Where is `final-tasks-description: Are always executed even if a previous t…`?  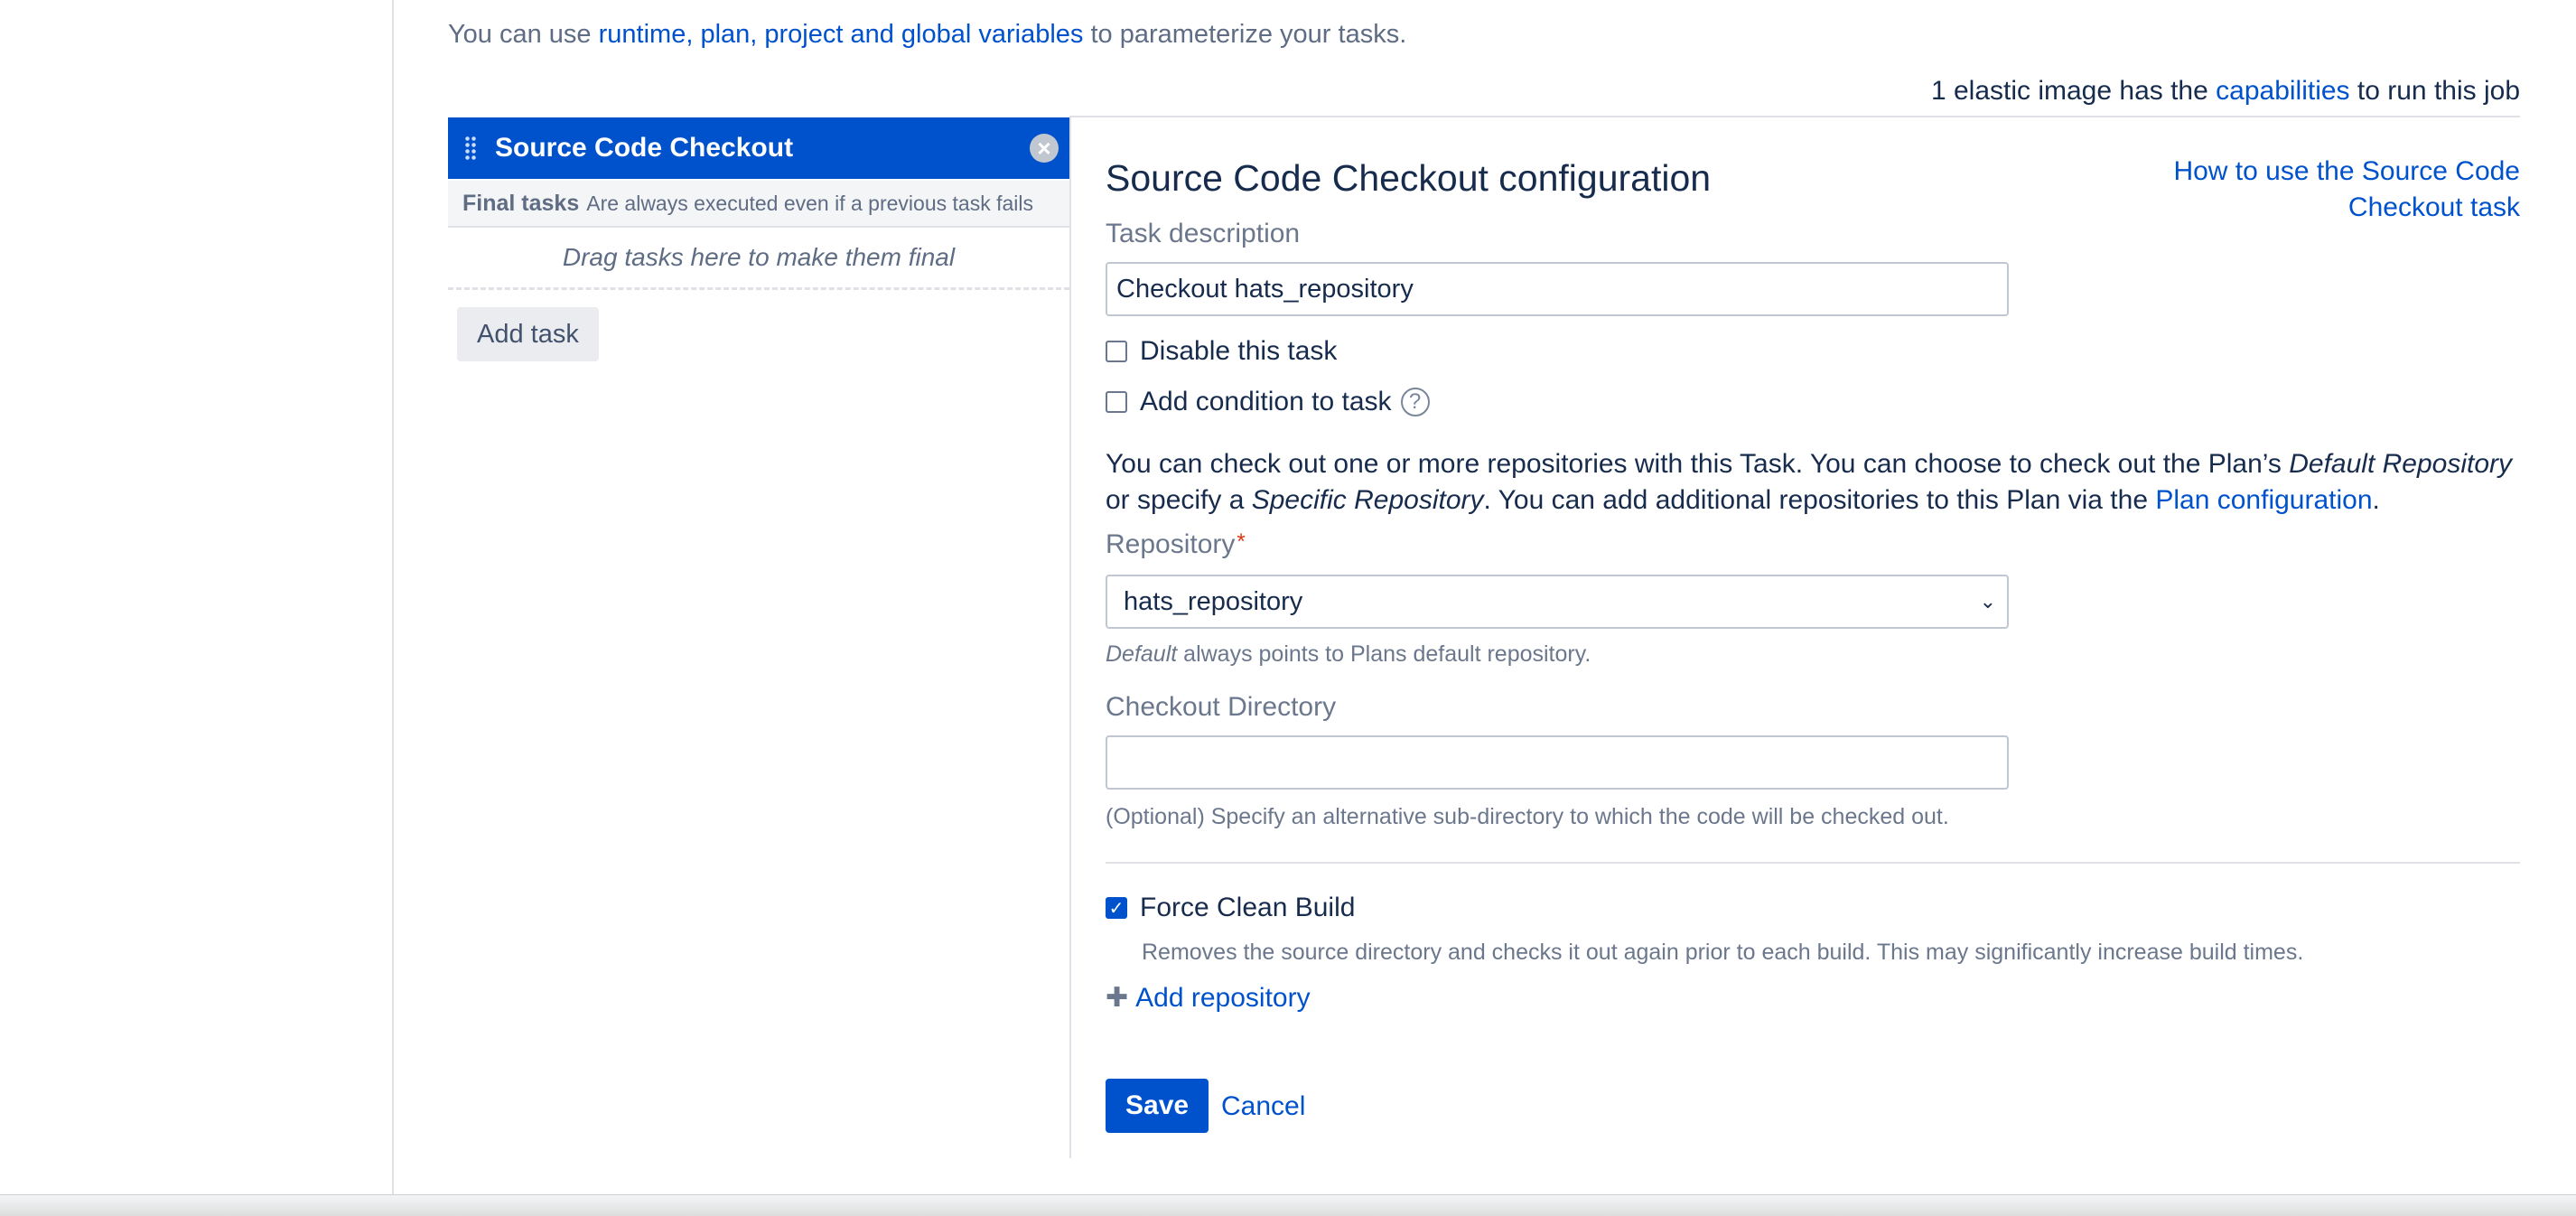 final-tasks-description: Are always executed even if a previous t… is located at coordinates (809, 203).